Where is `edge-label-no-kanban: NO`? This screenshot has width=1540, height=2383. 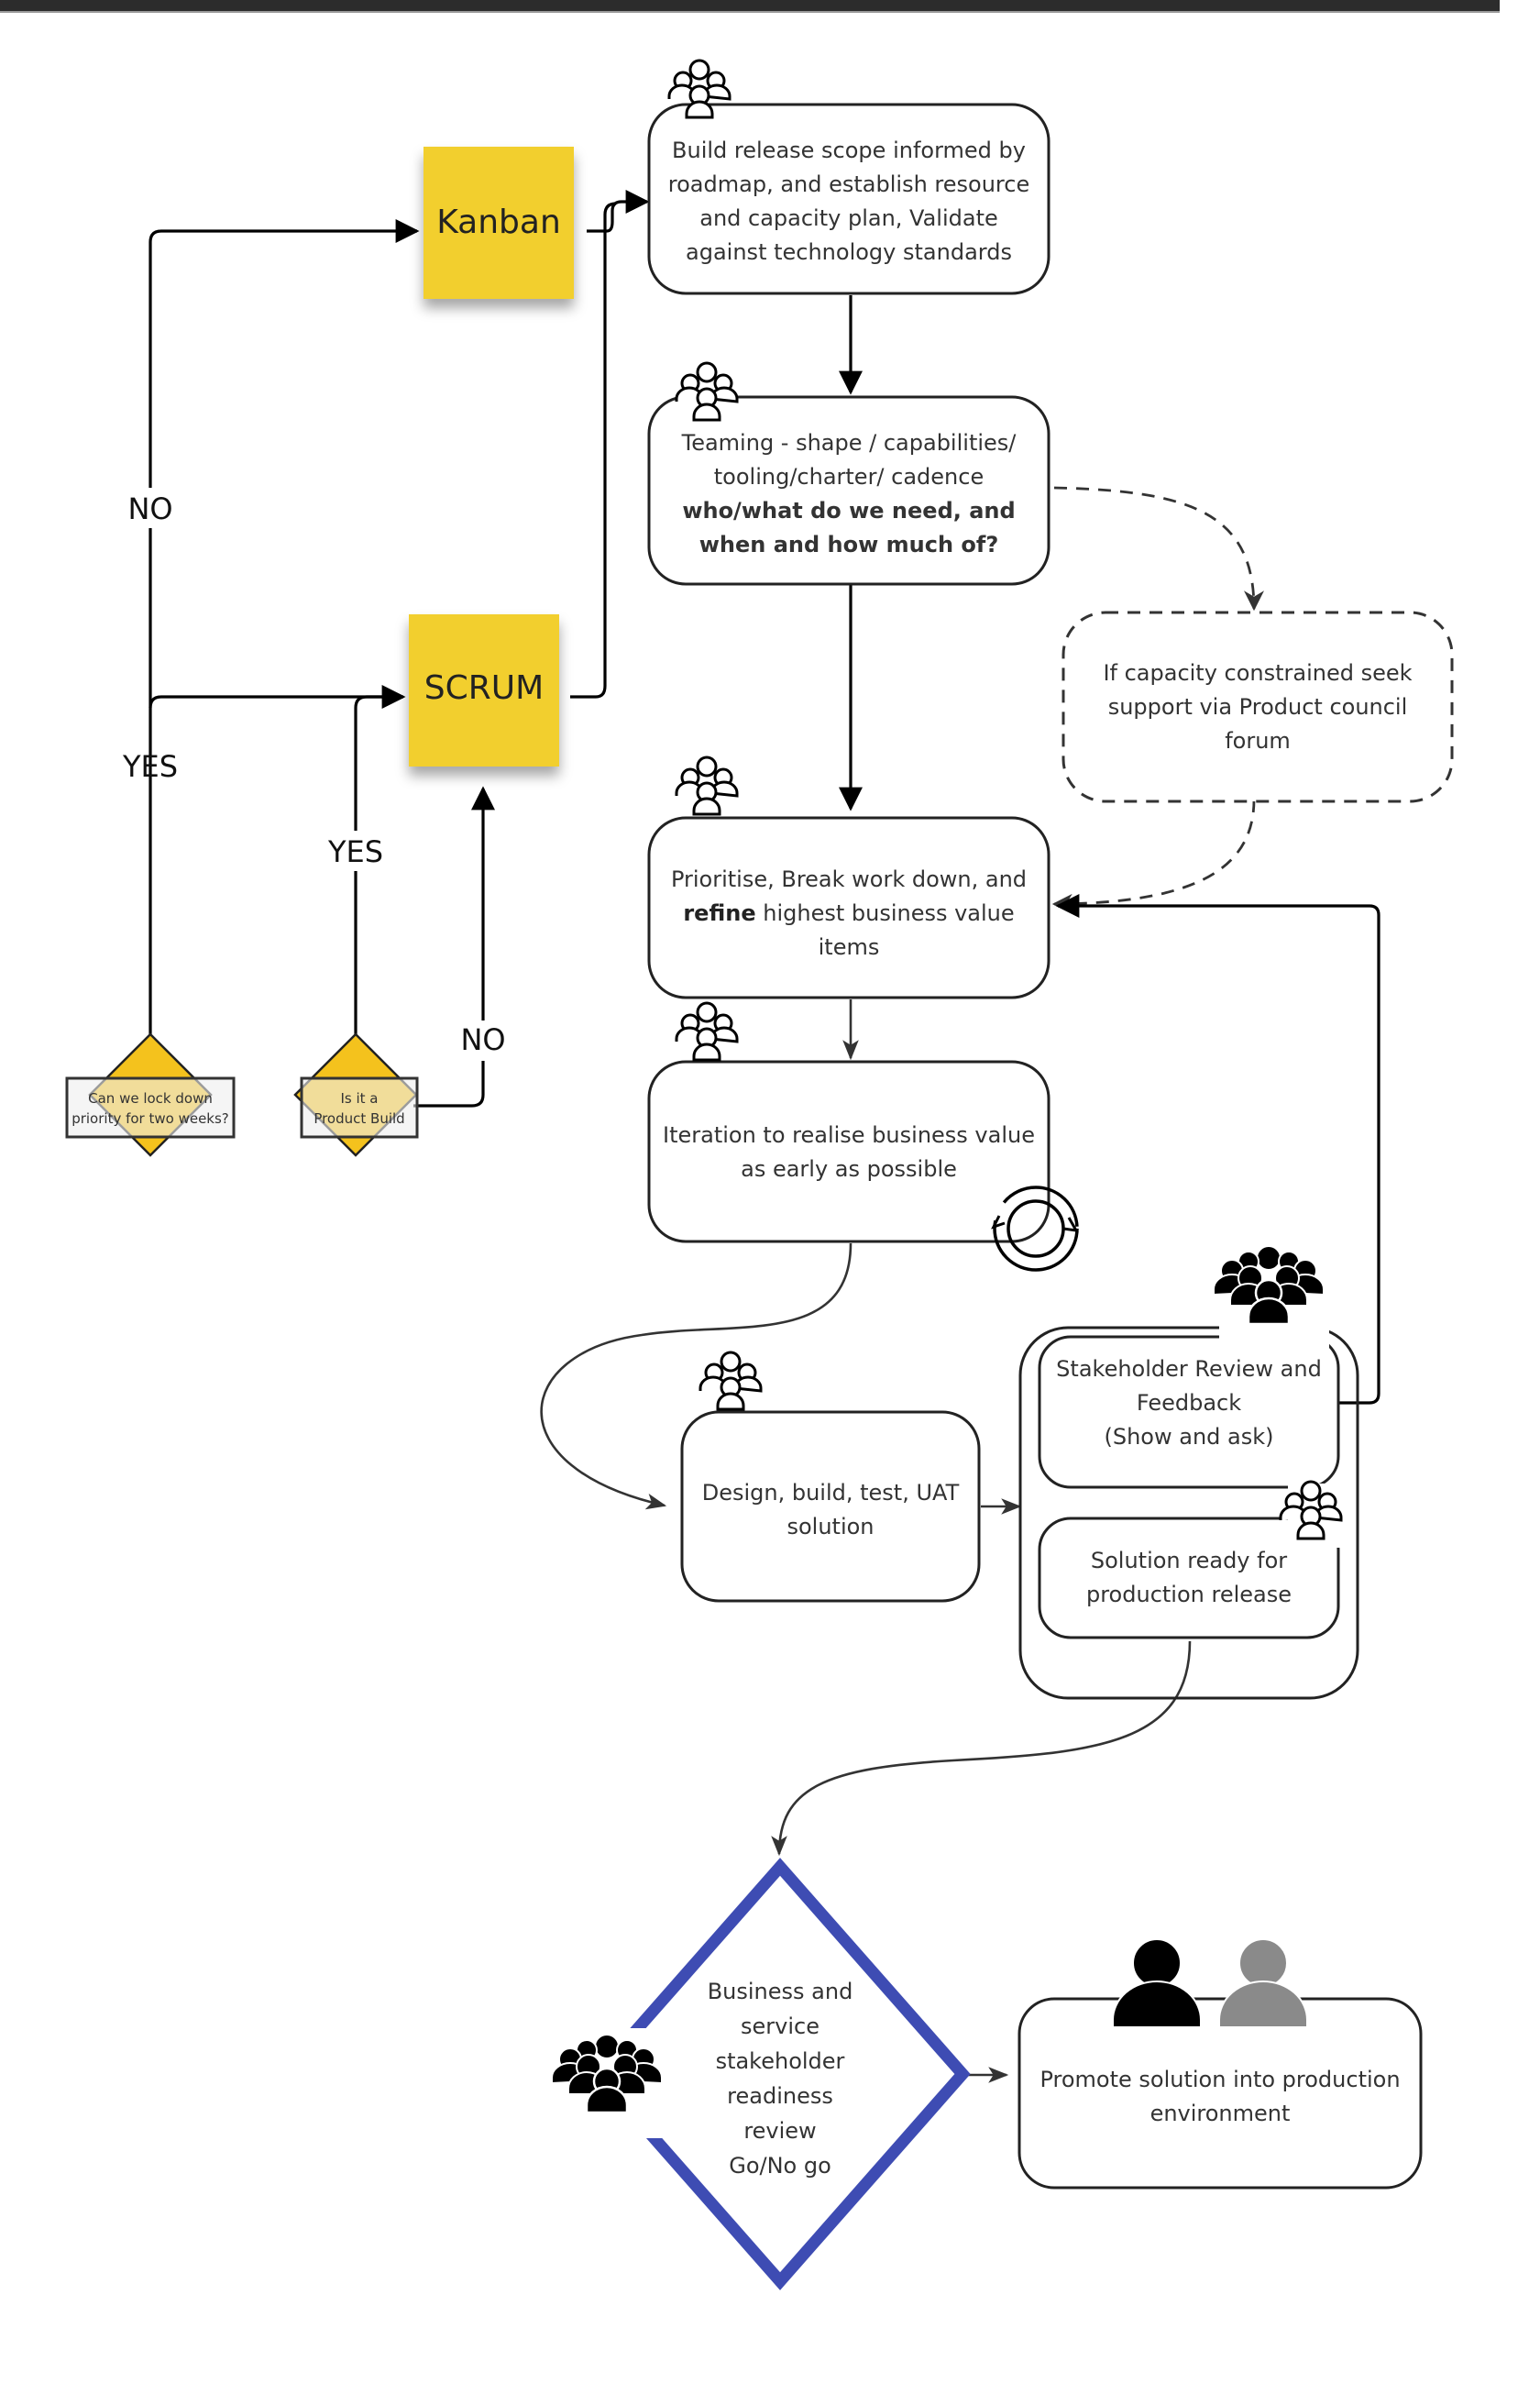 edge-label-no-kanban: NO is located at coordinates (149, 508).